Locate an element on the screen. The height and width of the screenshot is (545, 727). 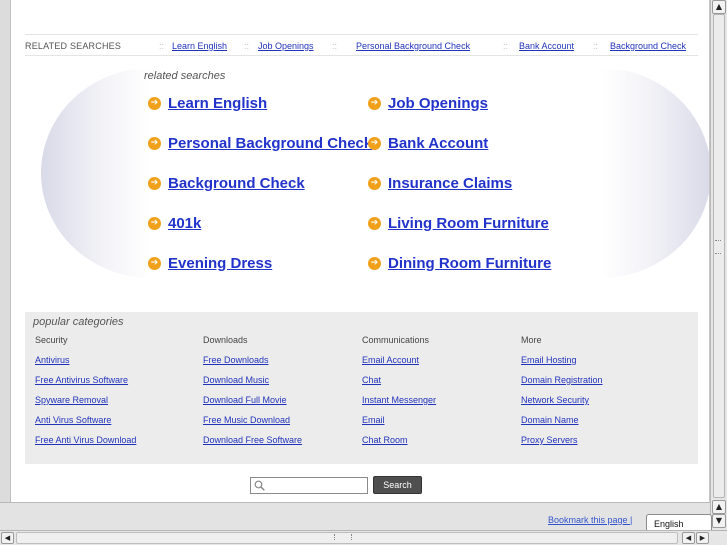
search-input is located at coordinates (309, 485).